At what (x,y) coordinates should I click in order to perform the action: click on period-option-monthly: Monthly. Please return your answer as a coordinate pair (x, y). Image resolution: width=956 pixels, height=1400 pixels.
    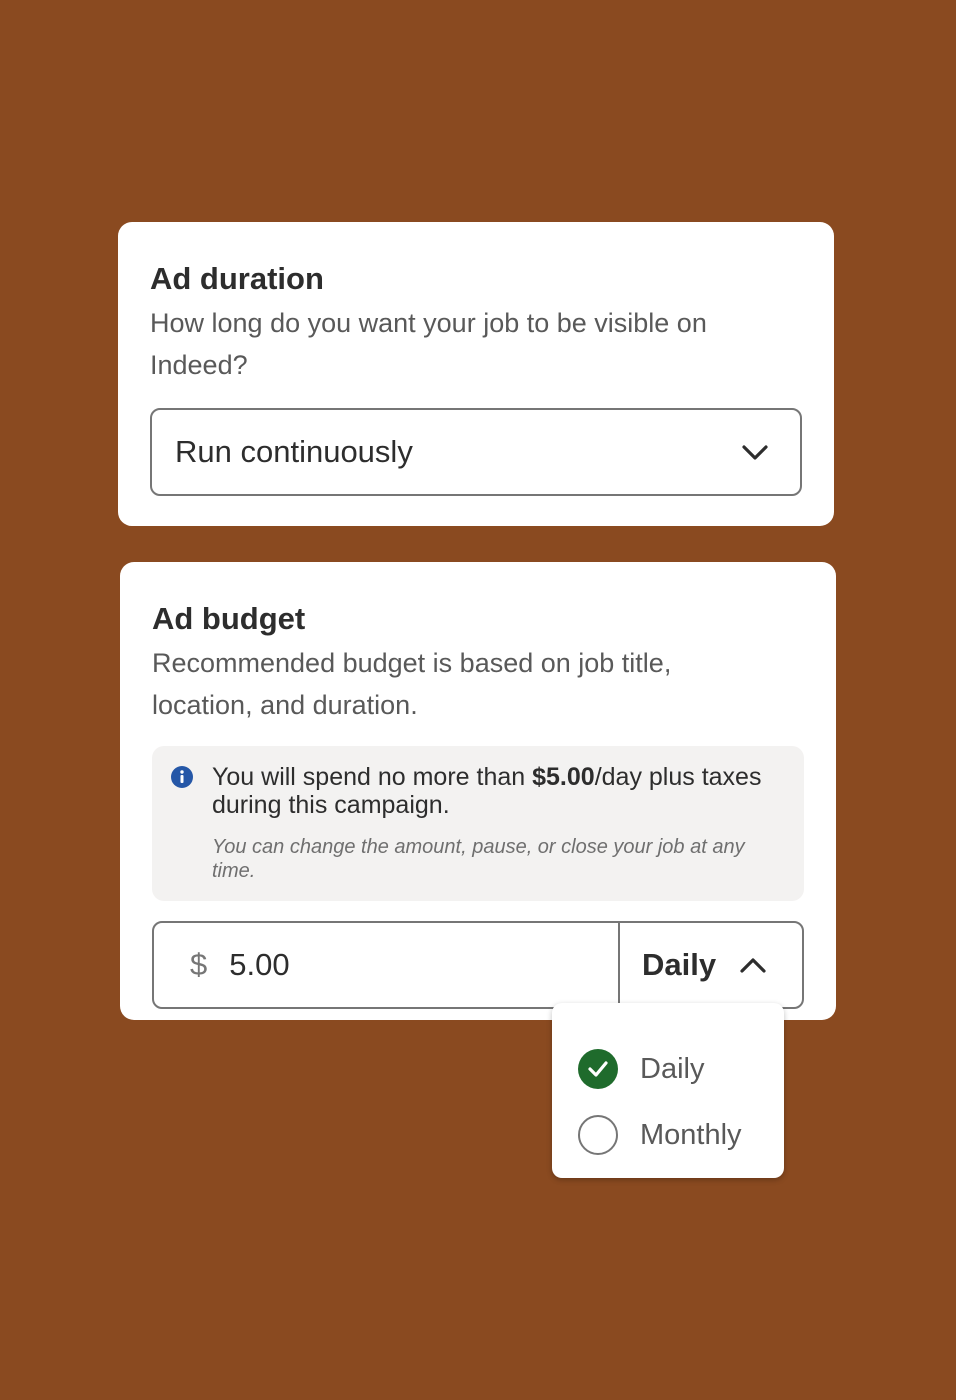
    Looking at the image, I should click on (668, 1135).